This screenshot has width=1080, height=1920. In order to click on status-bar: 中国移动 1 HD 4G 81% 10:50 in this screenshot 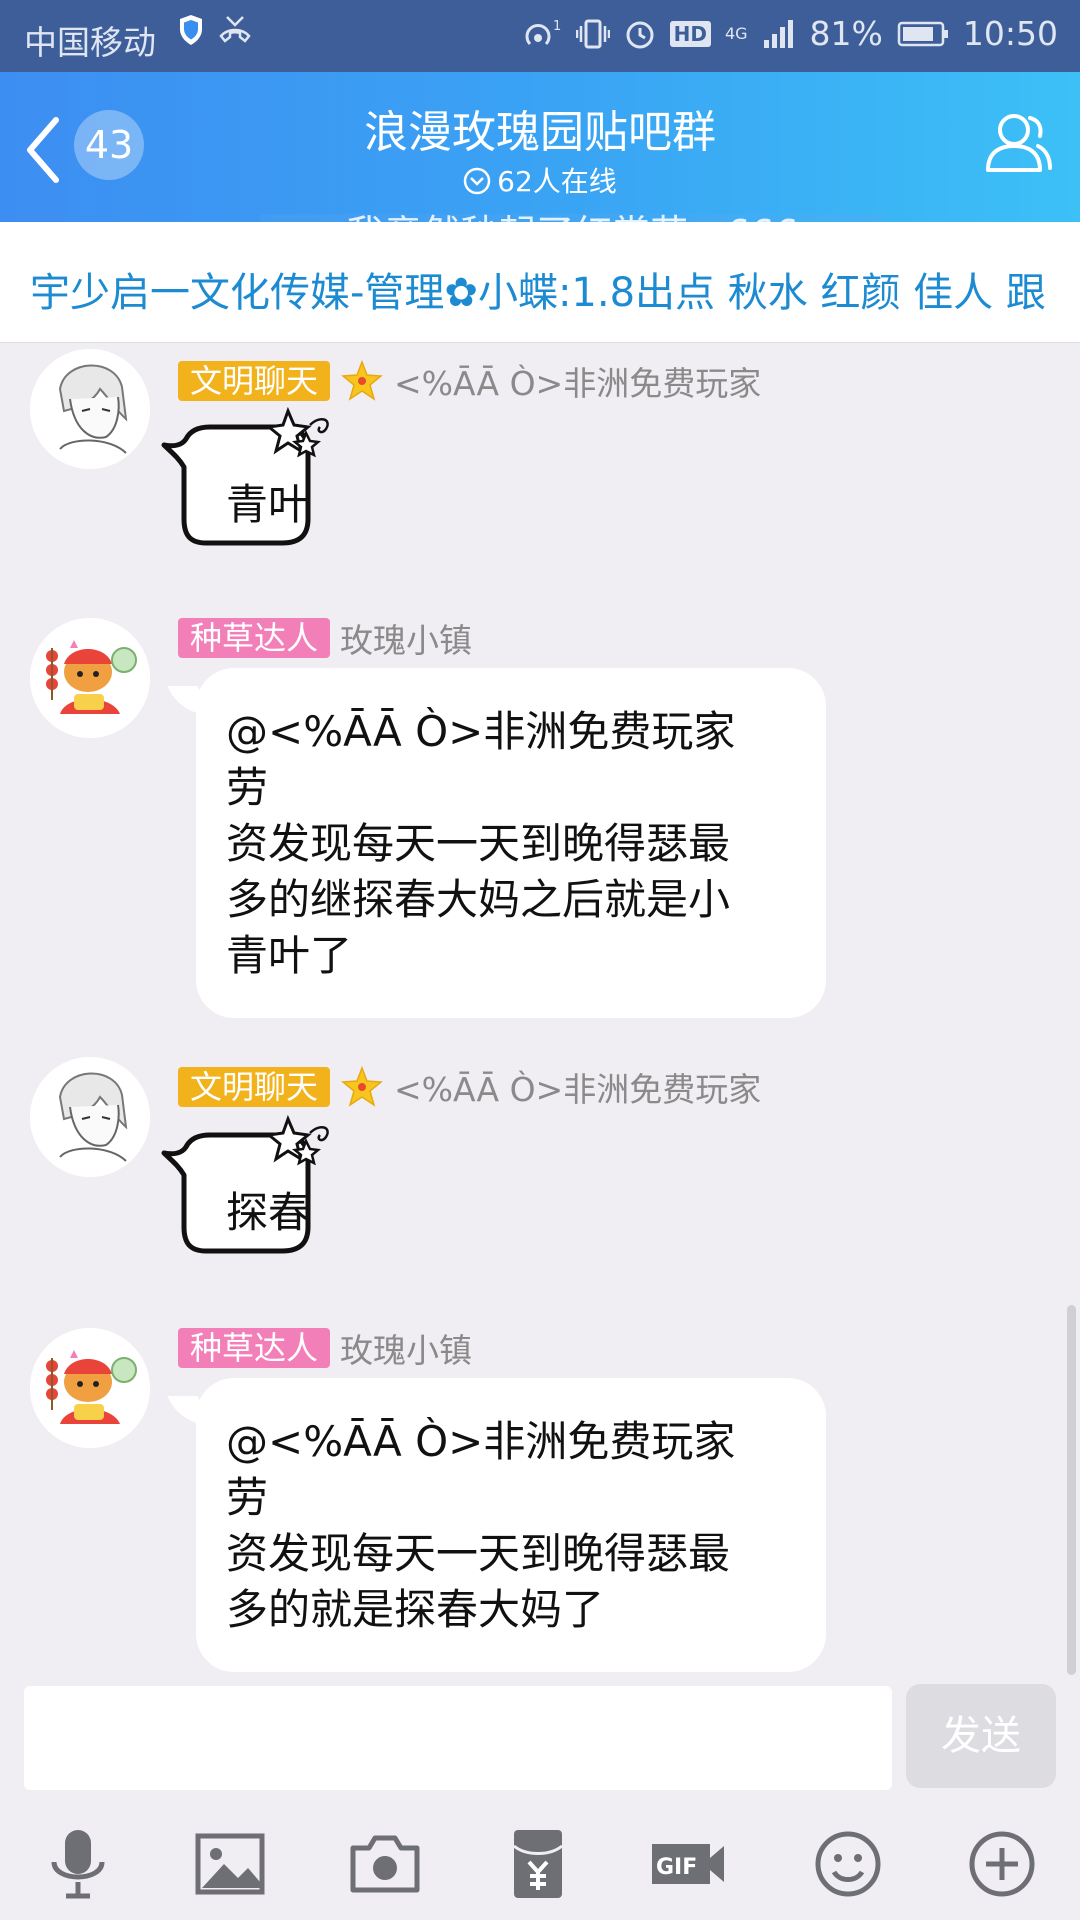, I will do `click(540, 36)`.